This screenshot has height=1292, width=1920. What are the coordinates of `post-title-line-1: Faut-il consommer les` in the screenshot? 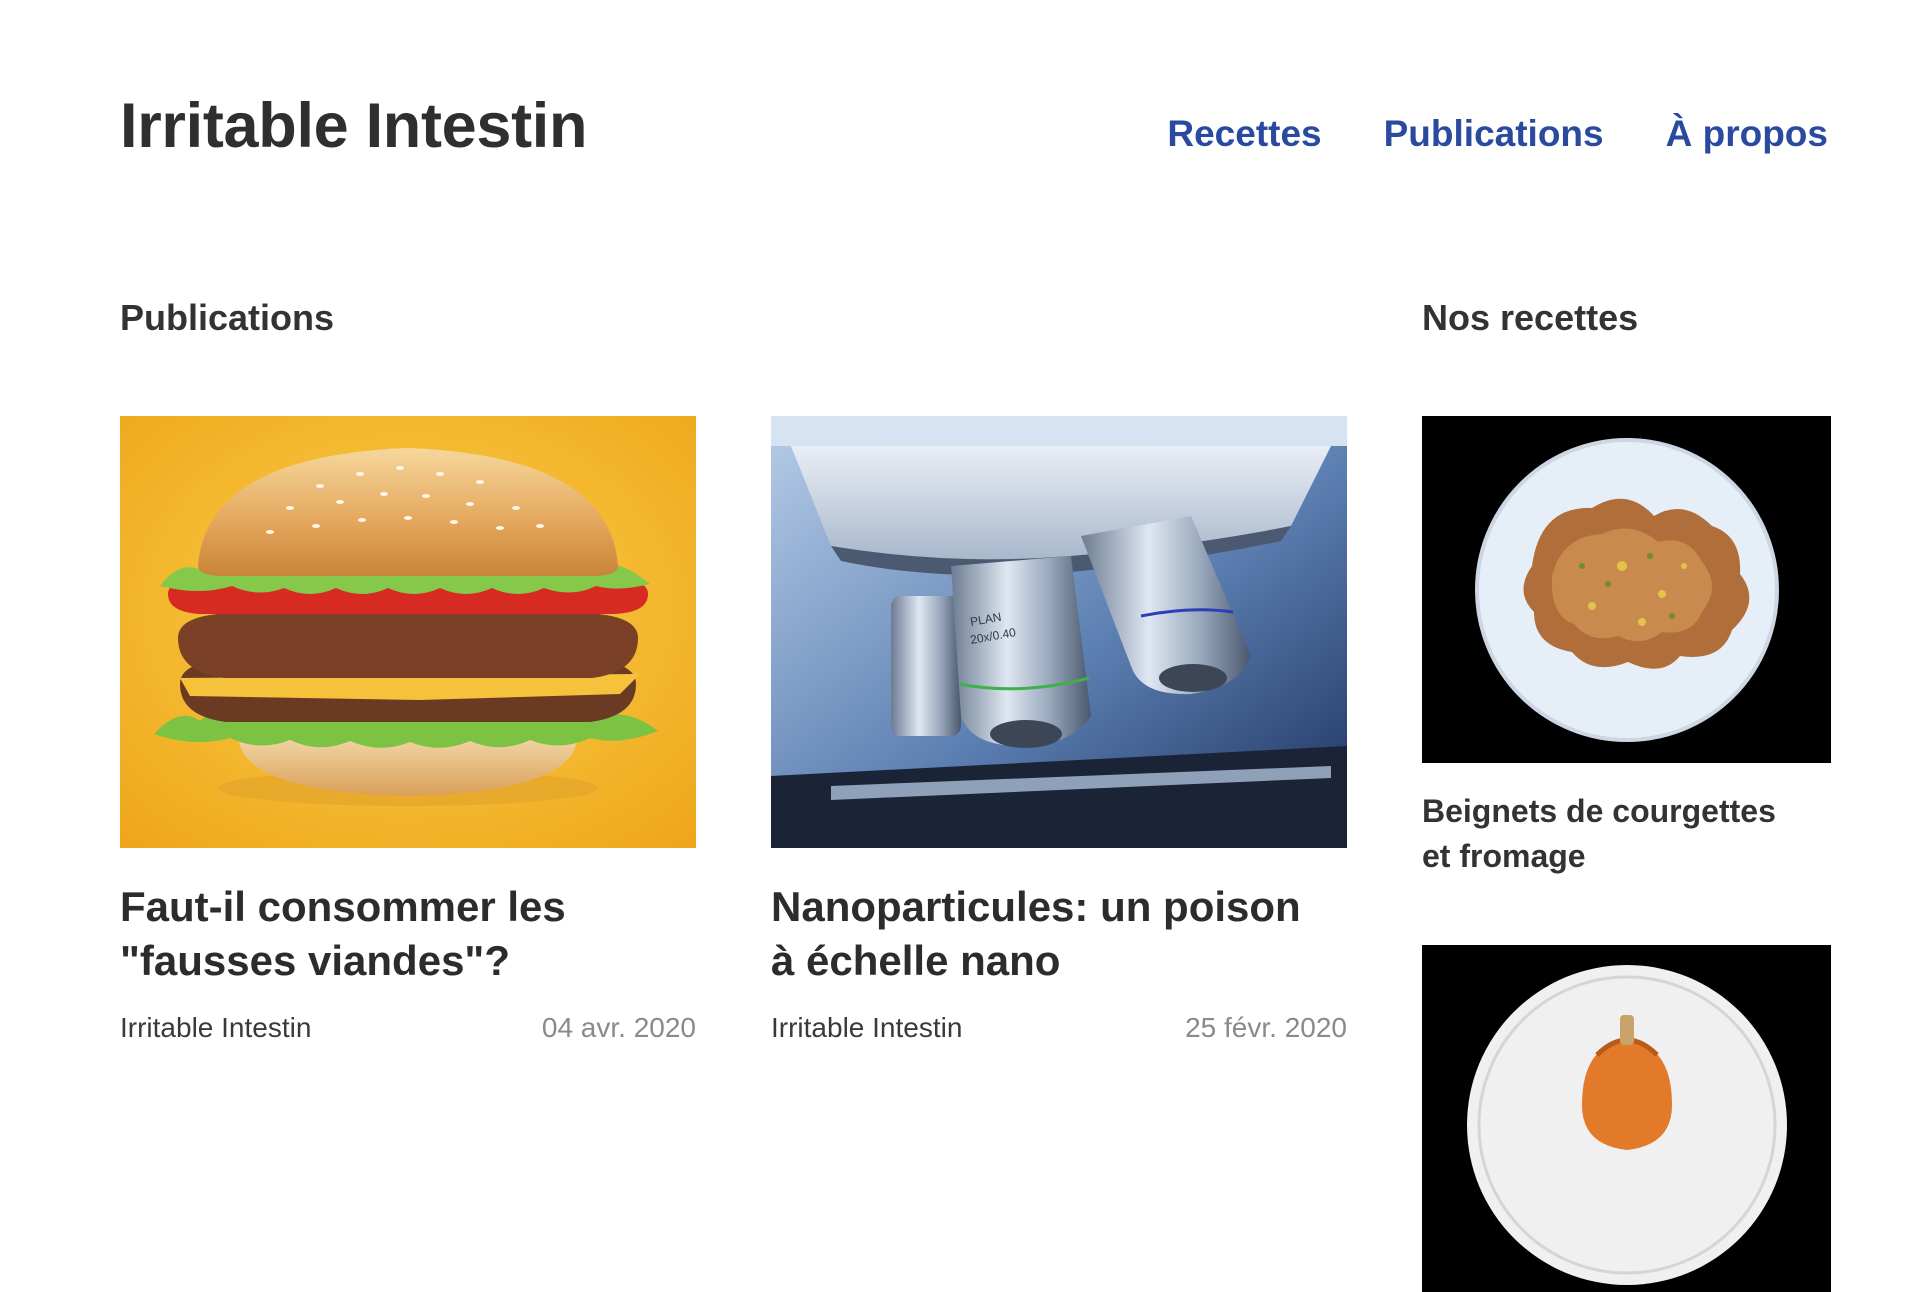 It's located at (343, 906).